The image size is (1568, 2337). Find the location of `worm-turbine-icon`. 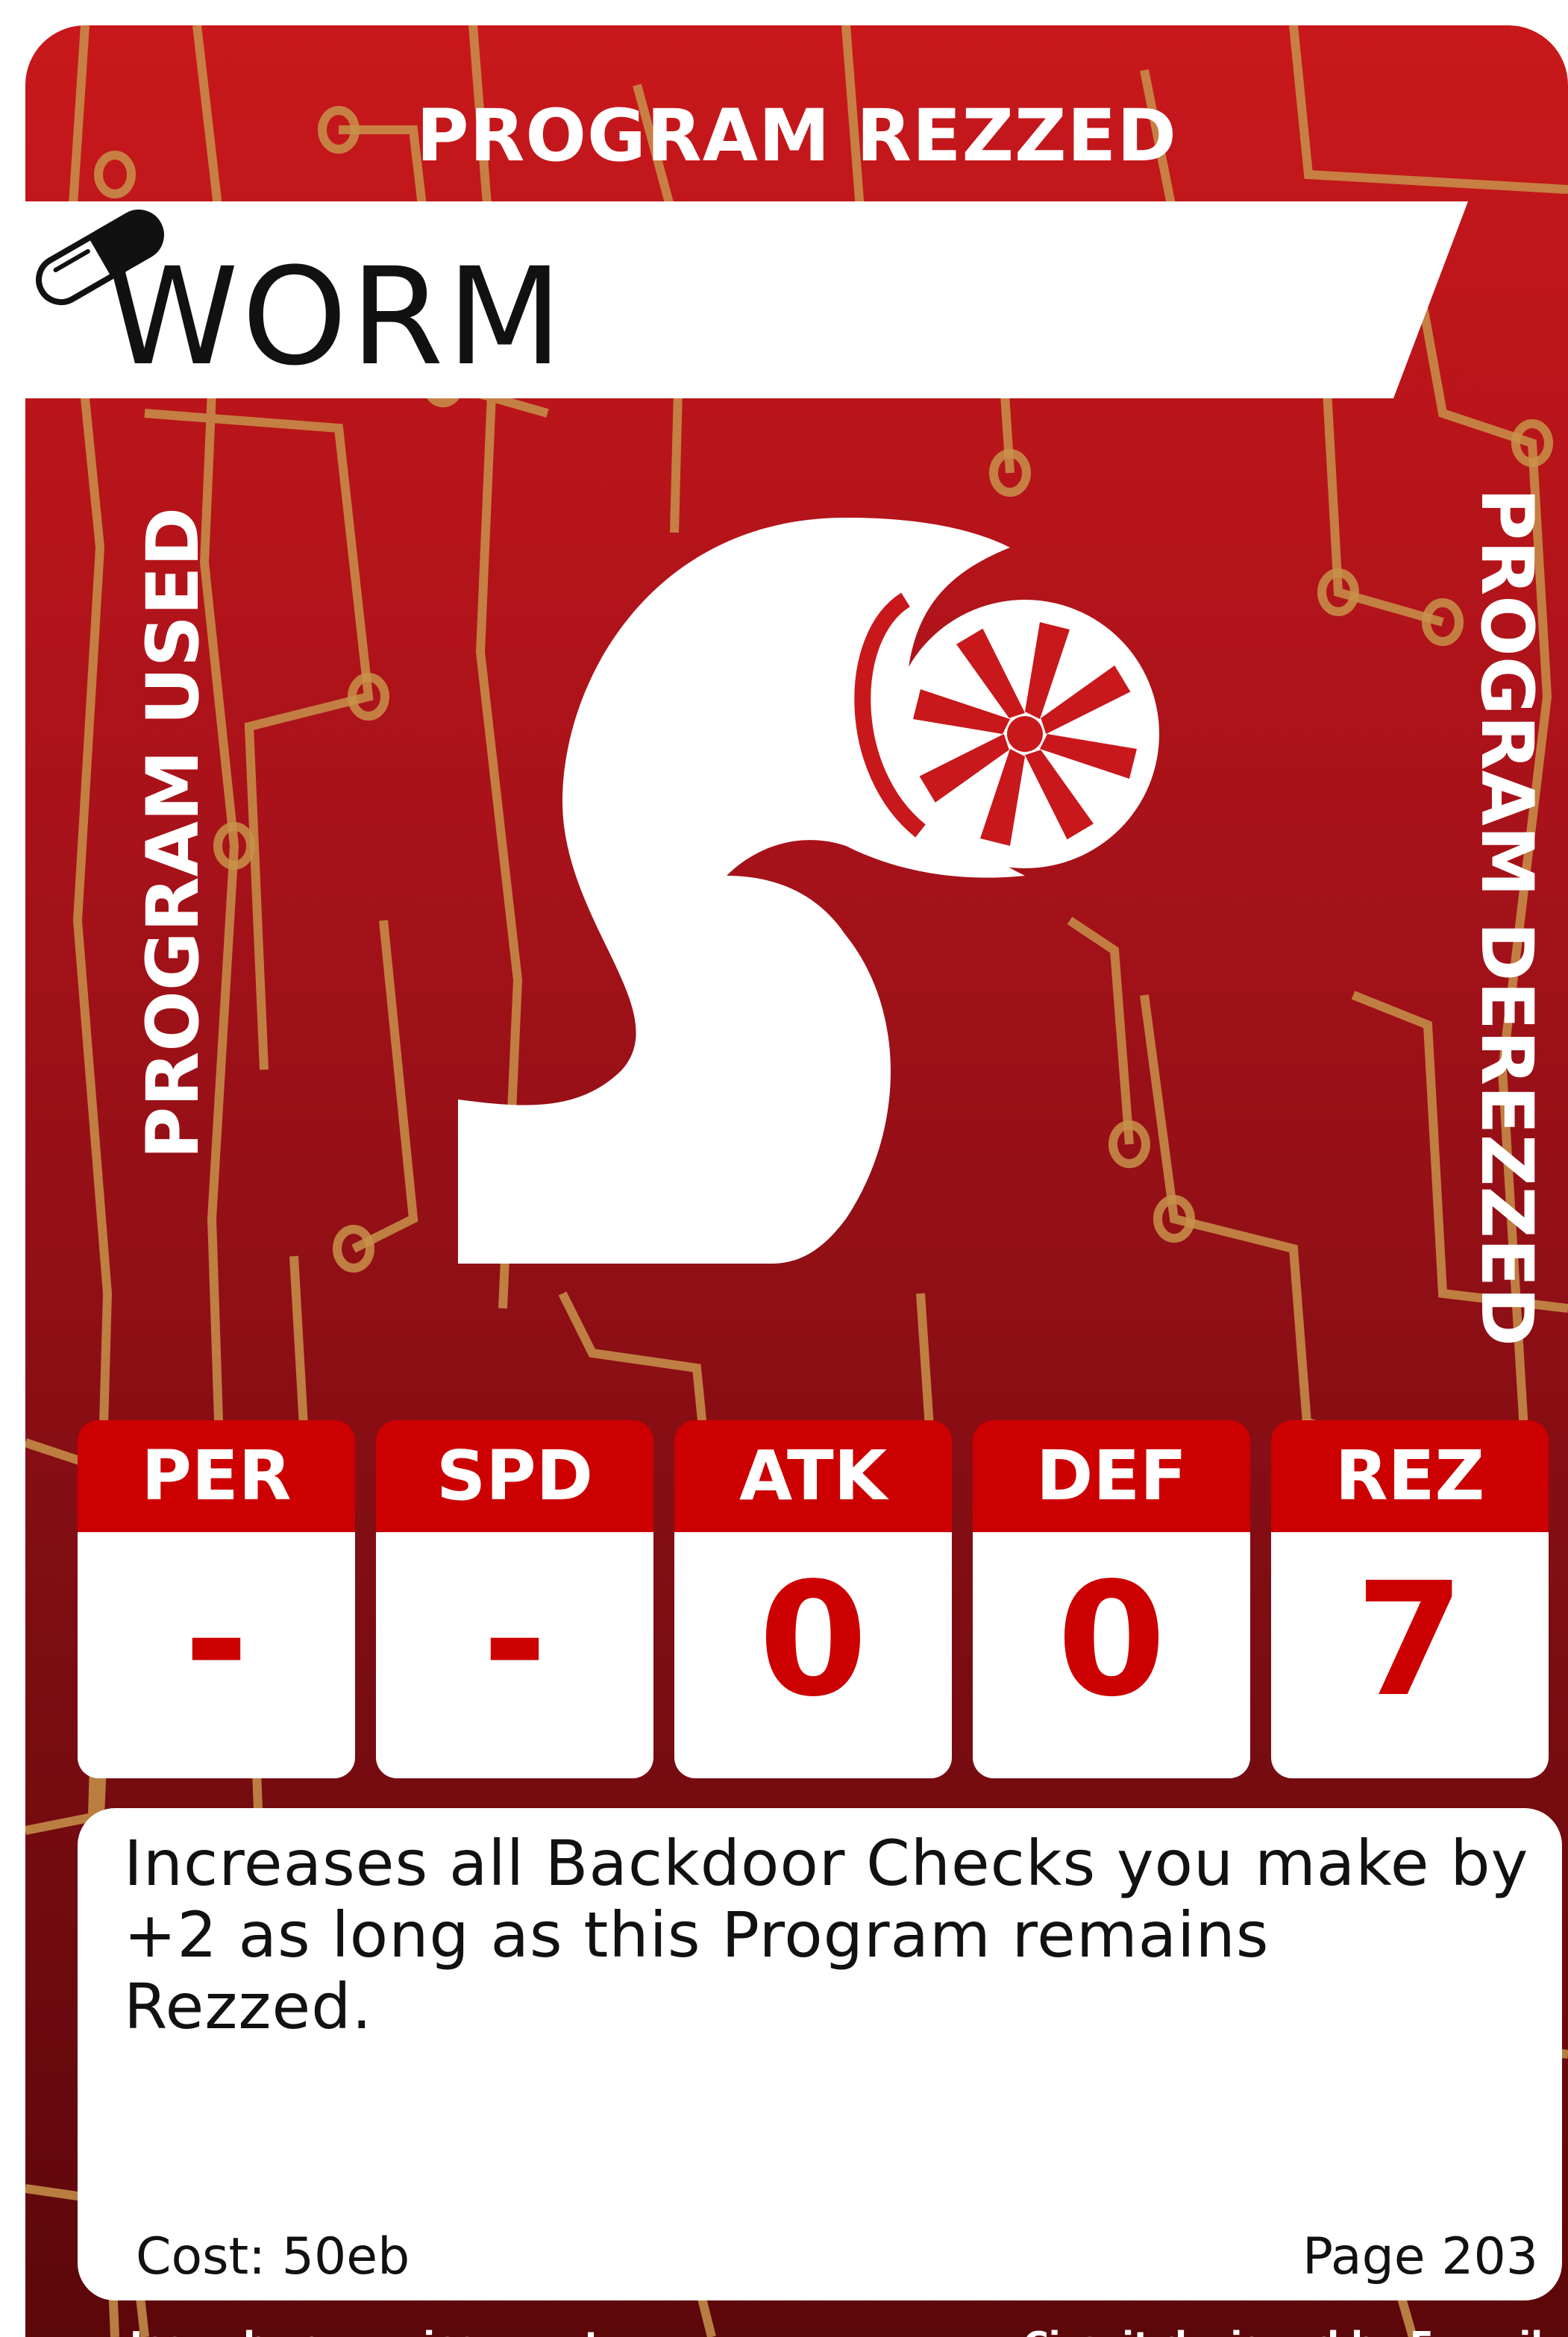

worm-turbine-icon is located at coordinates (808, 891).